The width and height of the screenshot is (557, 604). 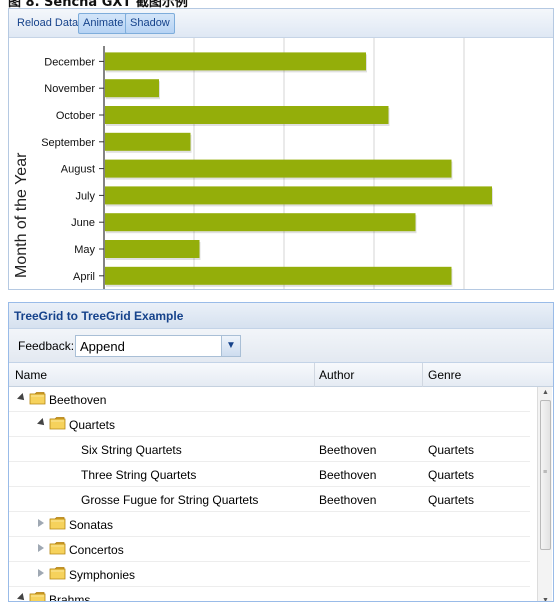 What do you see at coordinates (78, 400) in the screenshot?
I see `cell-name: Beethoven` at bounding box center [78, 400].